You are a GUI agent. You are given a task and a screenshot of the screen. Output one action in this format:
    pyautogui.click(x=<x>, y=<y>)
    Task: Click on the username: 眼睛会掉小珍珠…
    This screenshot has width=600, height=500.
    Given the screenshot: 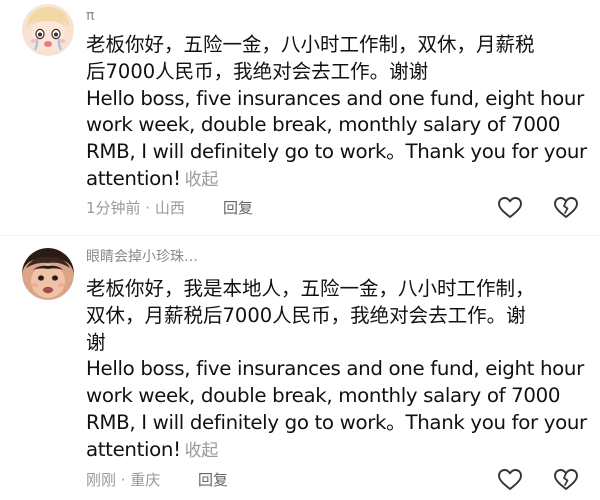 What is the action you would take?
    pyautogui.click(x=142, y=257)
    